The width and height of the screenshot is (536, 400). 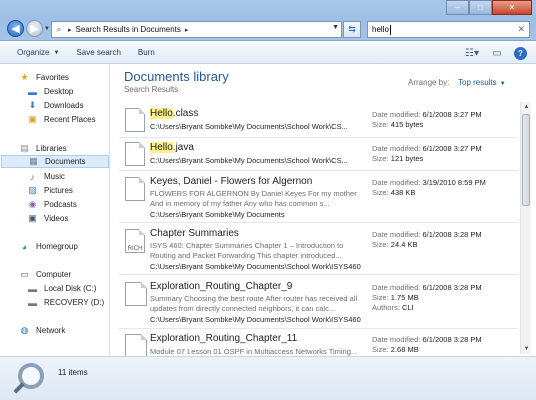 I want to click on nav-pictures-label: Pictures, so click(x=58, y=190).